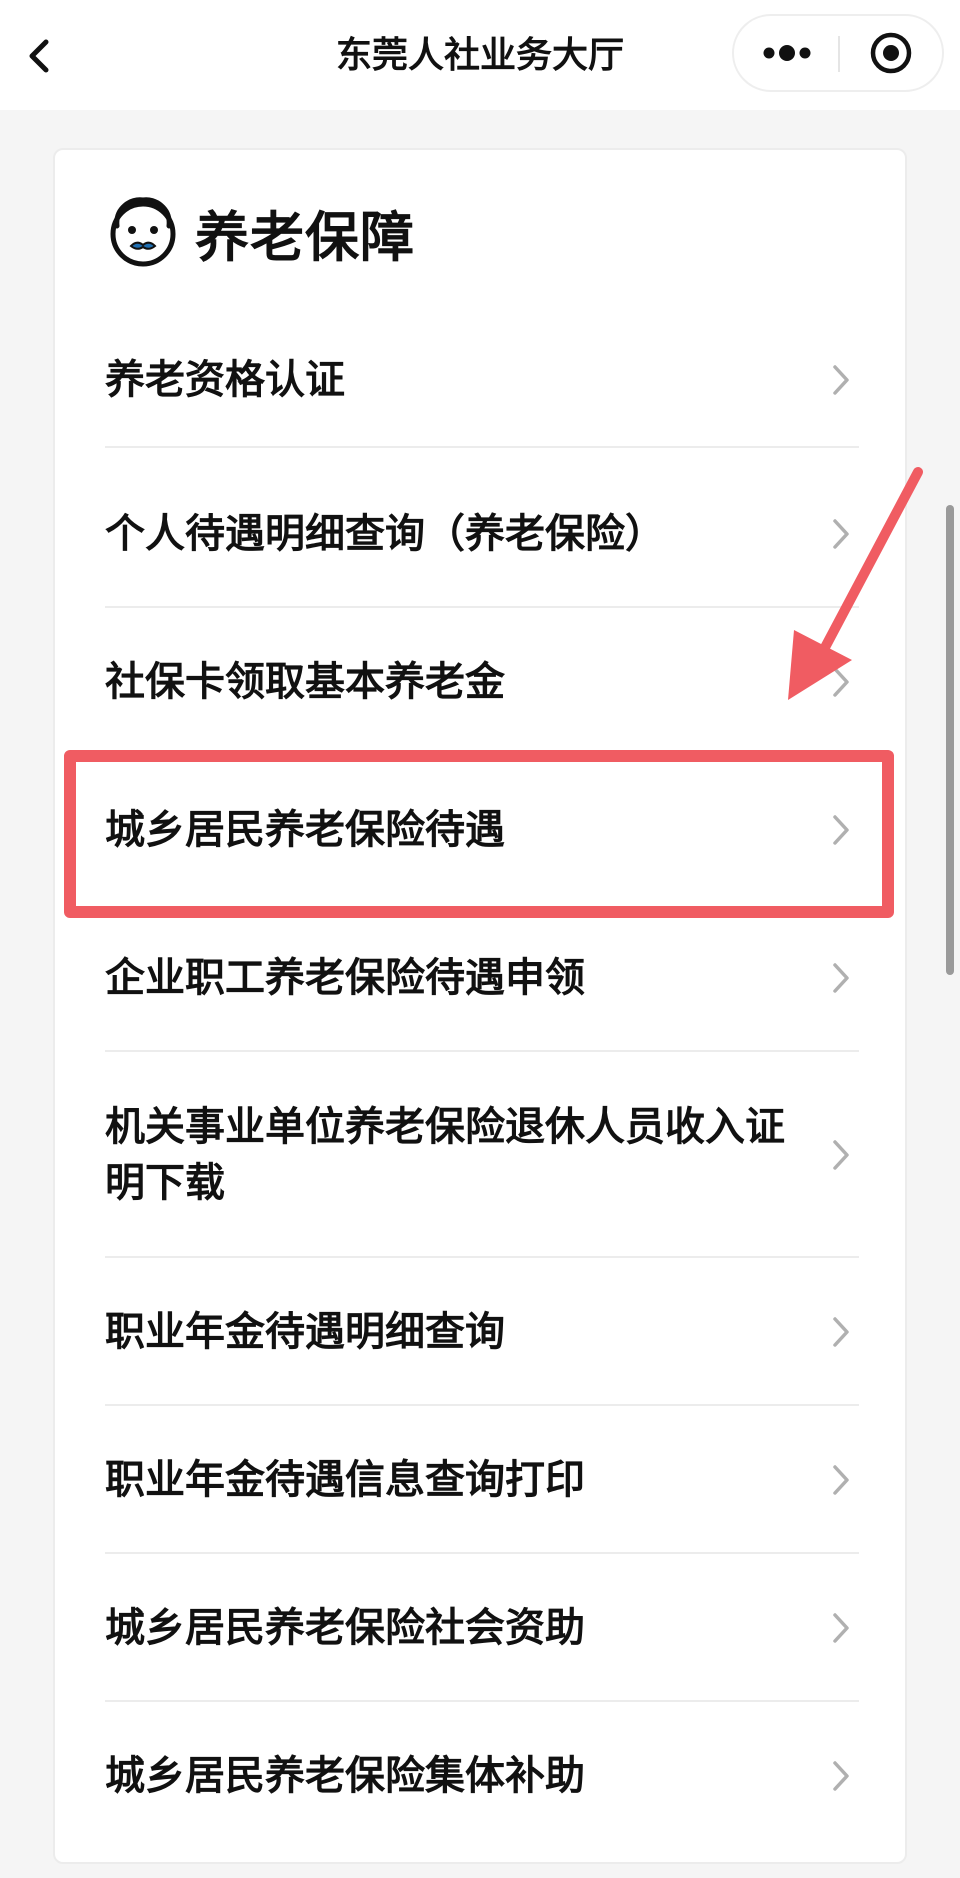  Describe the element at coordinates (482, 447) in the screenshot. I see `divider` at that location.